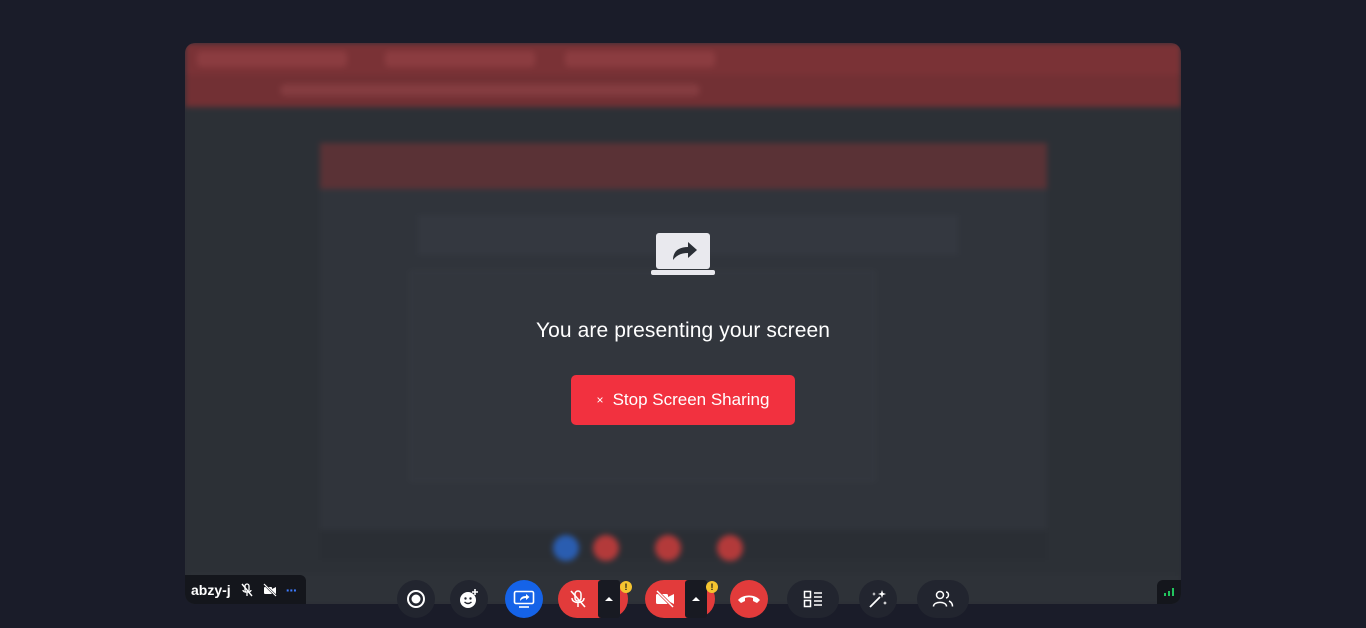 The image size is (1366, 628). Describe the element at coordinates (691, 399) in the screenshot. I see `stop-screen-sharing-label: Stop Screen Sharing` at that location.